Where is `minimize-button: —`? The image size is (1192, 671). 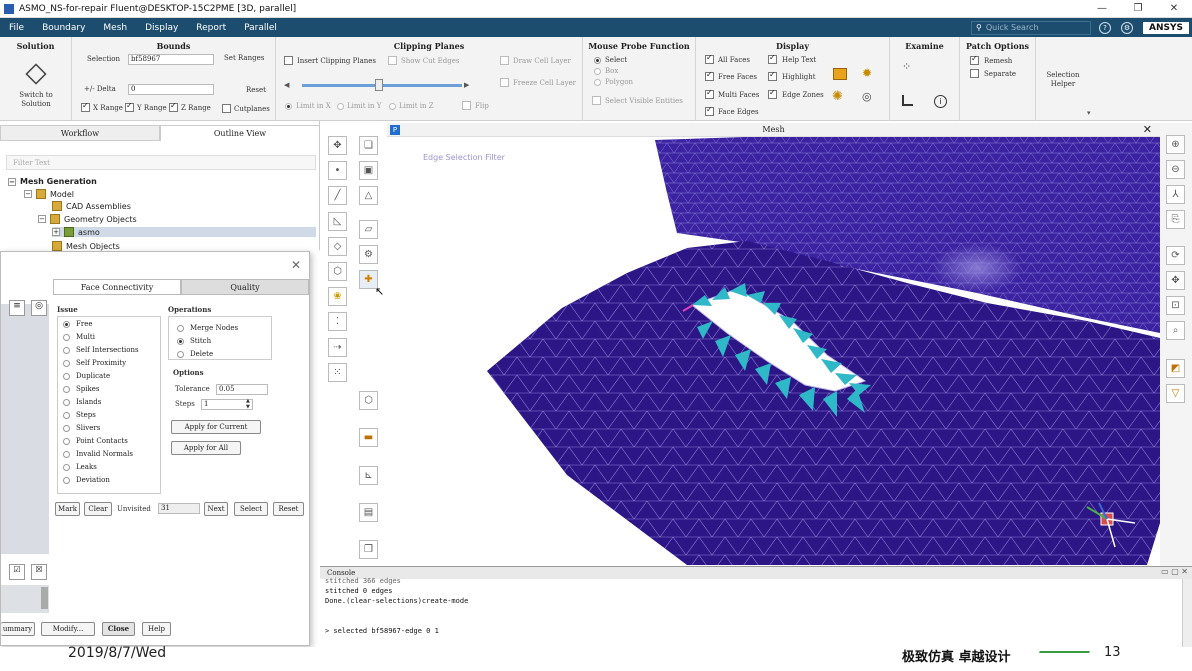 minimize-button: — is located at coordinates (1102, 8).